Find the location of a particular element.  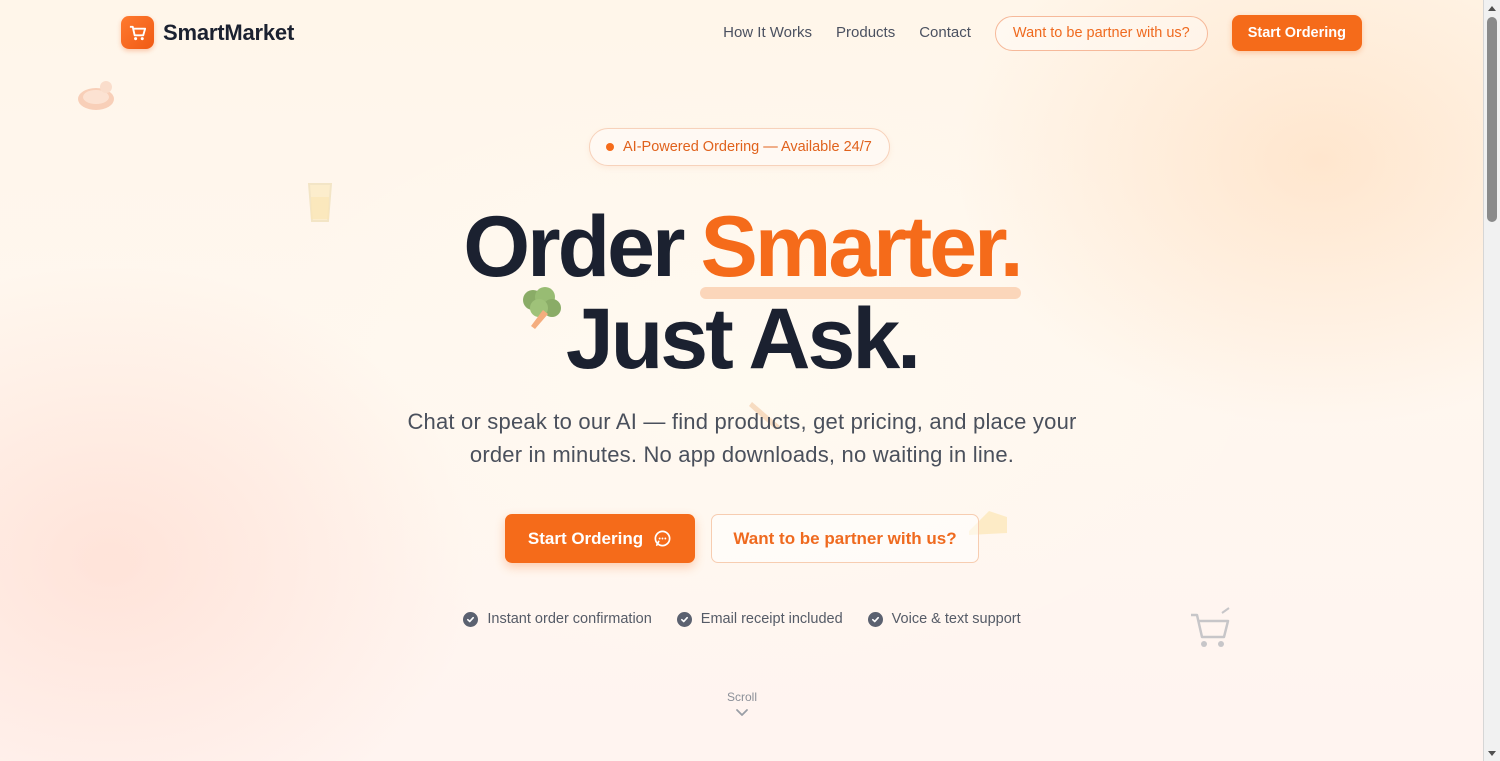

ai-badge: AI-Powered Ordering — Available 24/7 is located at coordinates (739, 147).